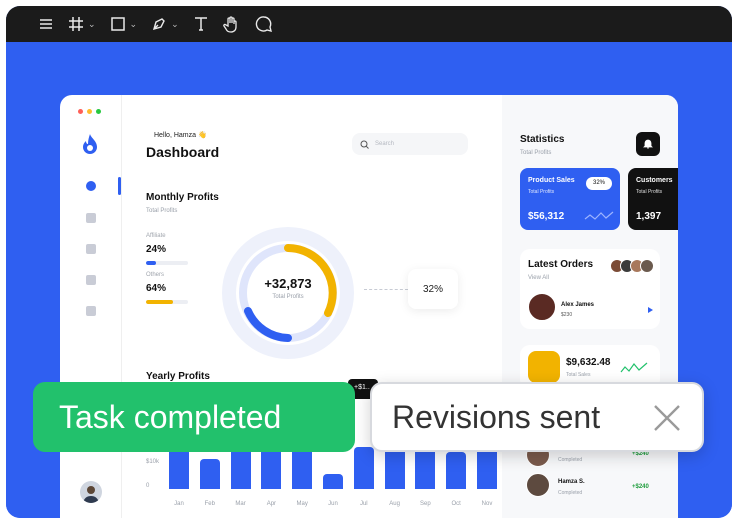 The width and height of the screenshot is (738, 524). I want to click on bar-feb, so click(209, 474).